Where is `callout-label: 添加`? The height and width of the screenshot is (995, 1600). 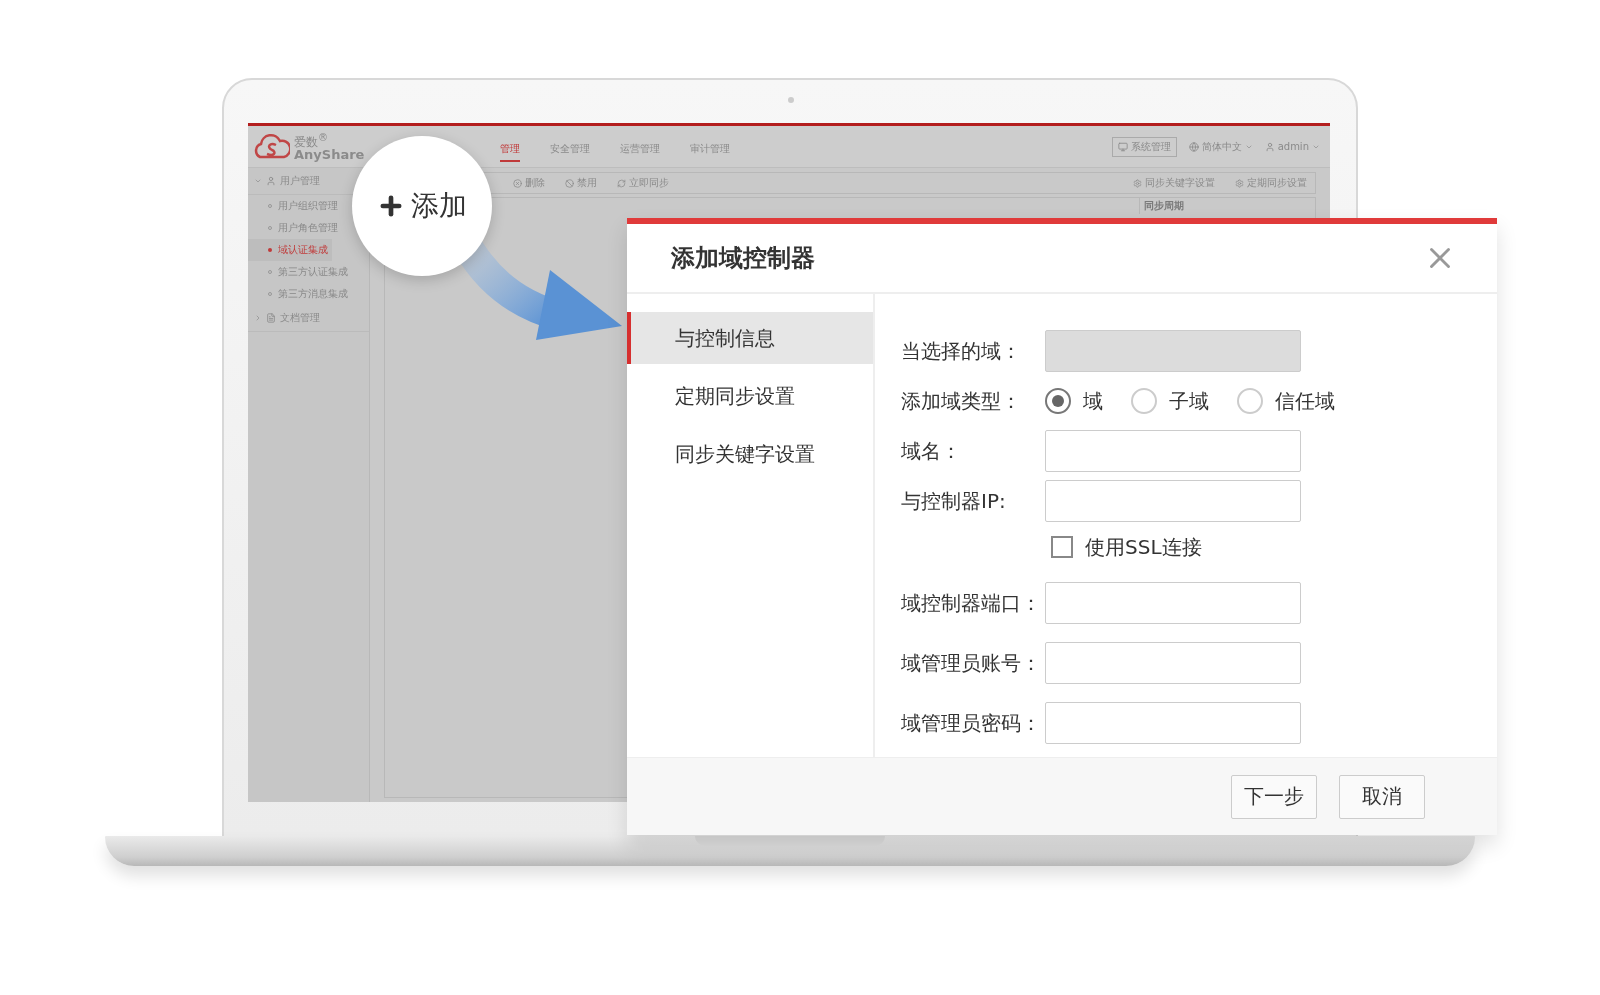 callout-label: 添加 is located at coordinates (439, 206).